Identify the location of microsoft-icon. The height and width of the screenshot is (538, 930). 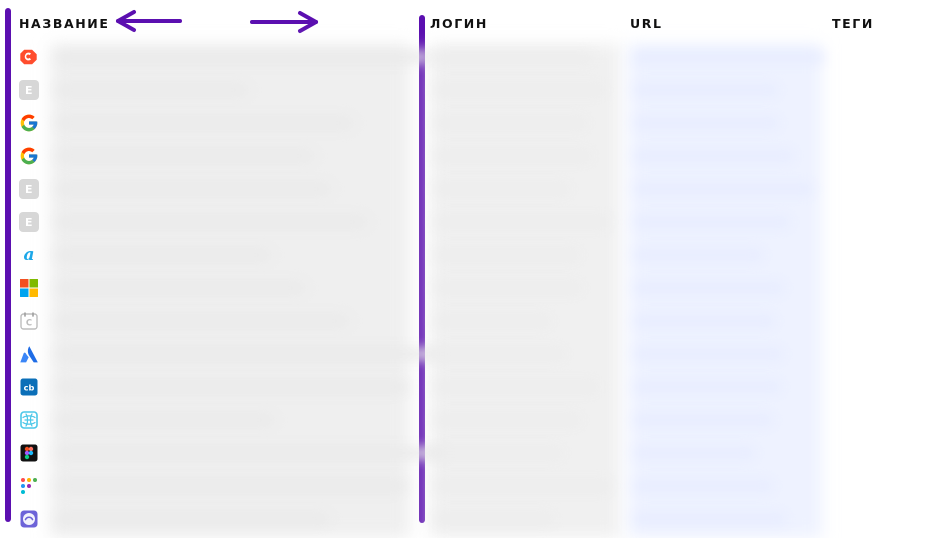
(29, 288).